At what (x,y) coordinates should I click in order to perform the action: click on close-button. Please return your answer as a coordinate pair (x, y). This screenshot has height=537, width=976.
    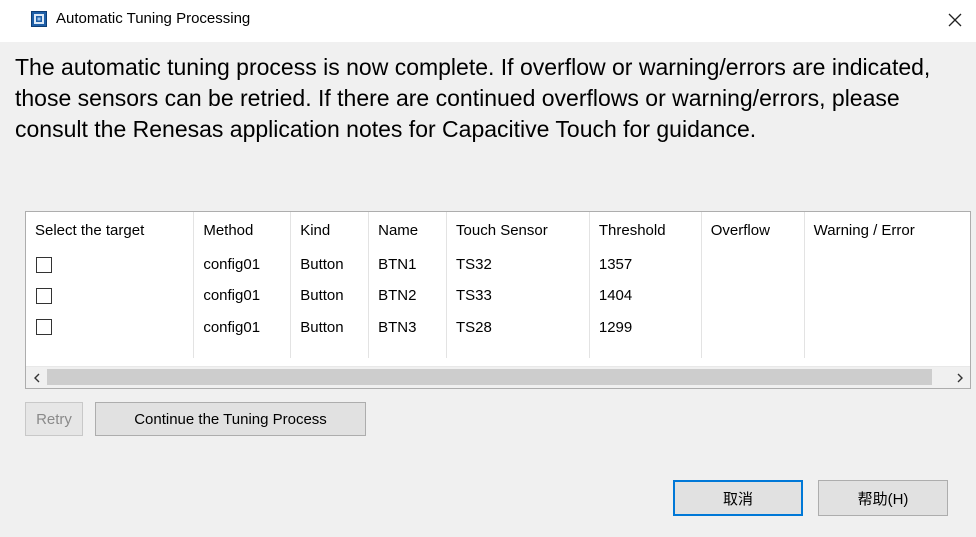
    Looking at the image, I should click on (955, 20).